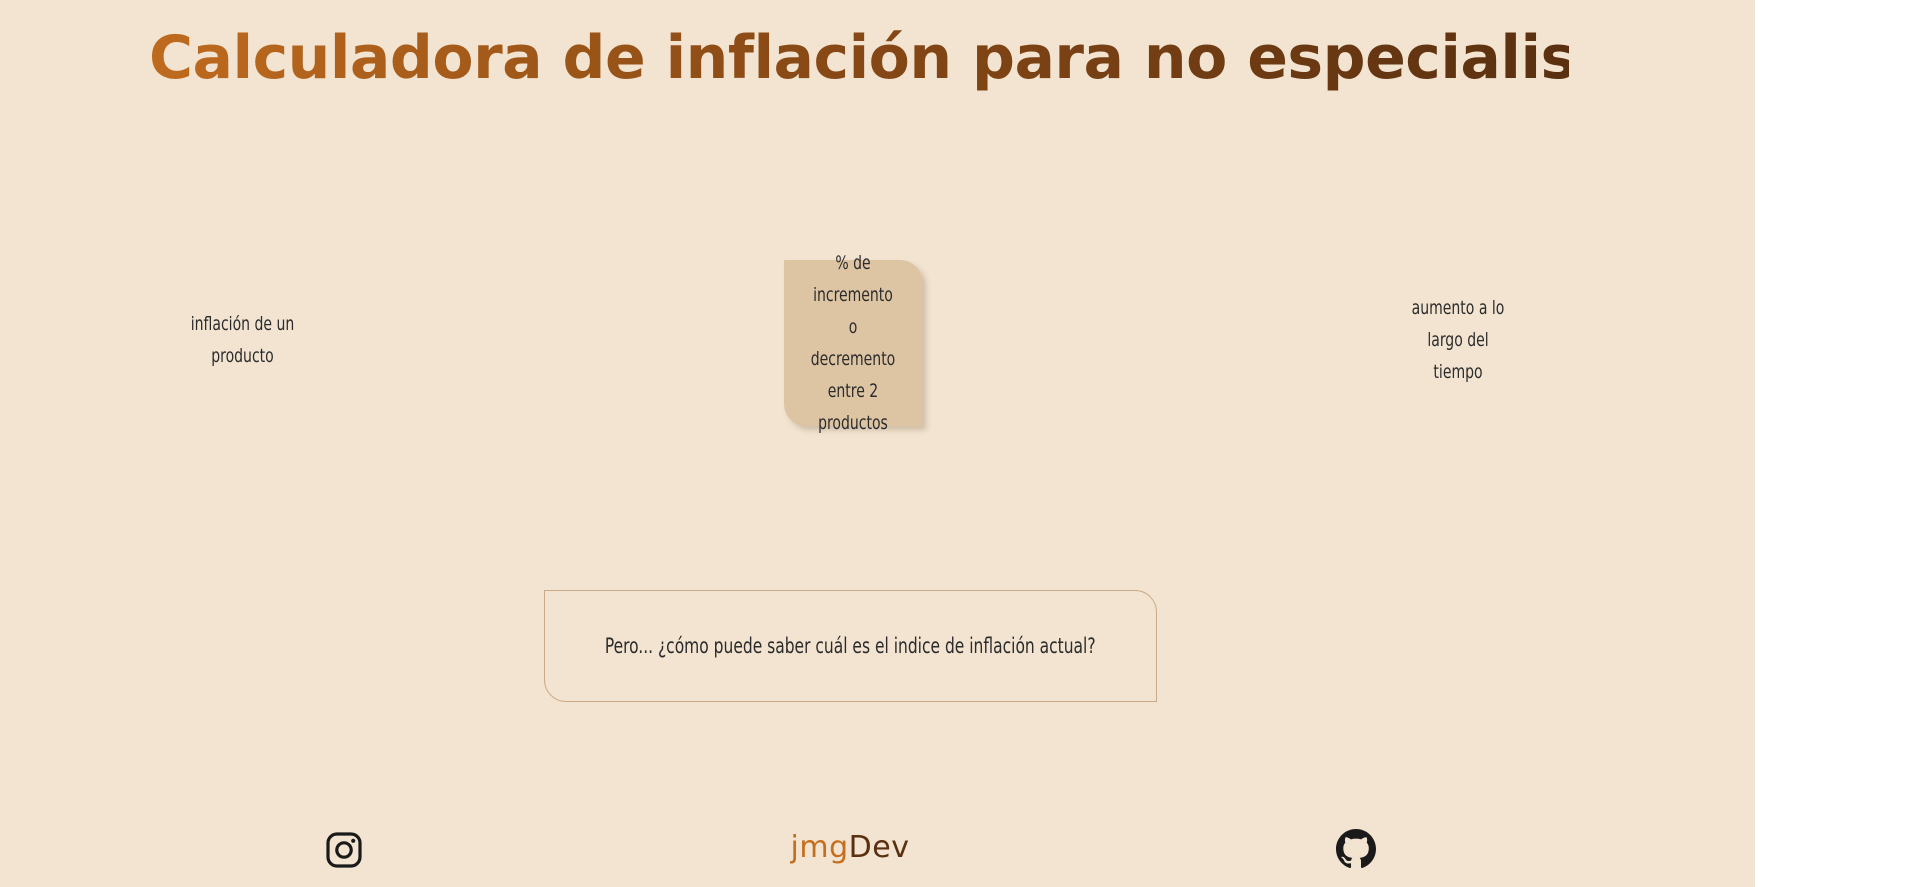 Image resolution: width=1914 pixels, height=887 pixels. What do you see at coordinates (879, 847) in the screenshot?
I see `brand-part2: Dev` at bounding box center [879, 847].